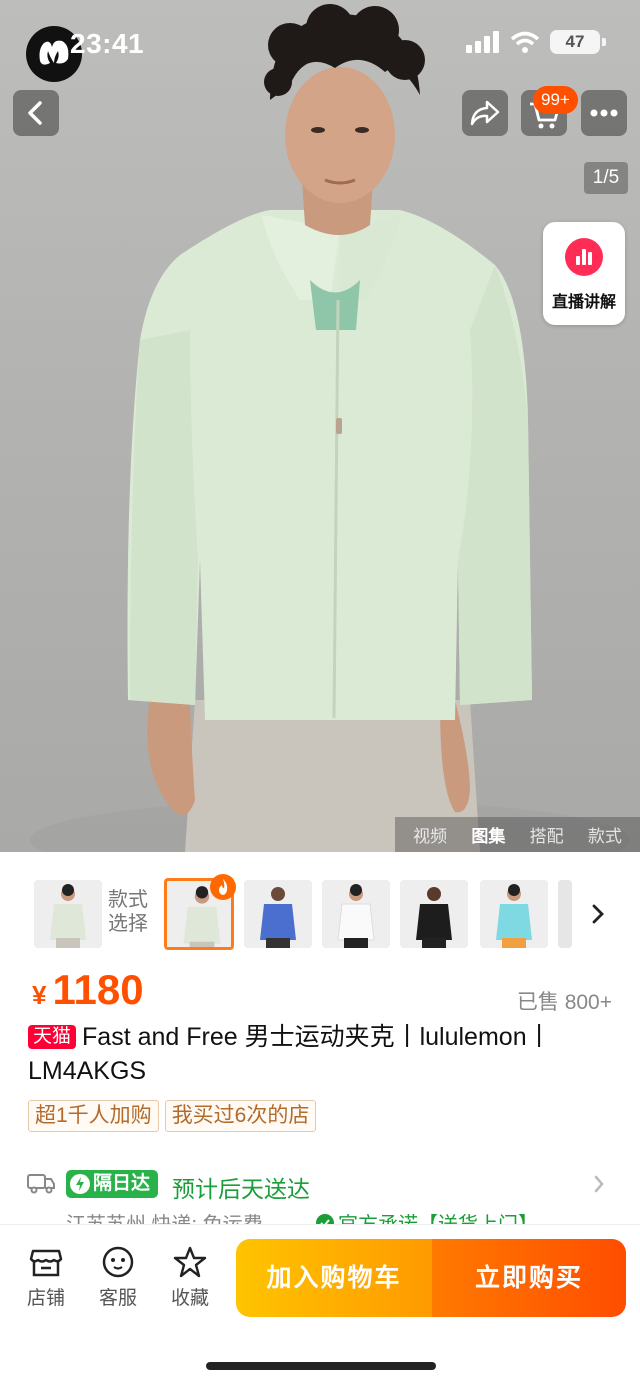 This screenshot has width=640, height=1385. I want to click on thumbnail-main, so click(68, 914).